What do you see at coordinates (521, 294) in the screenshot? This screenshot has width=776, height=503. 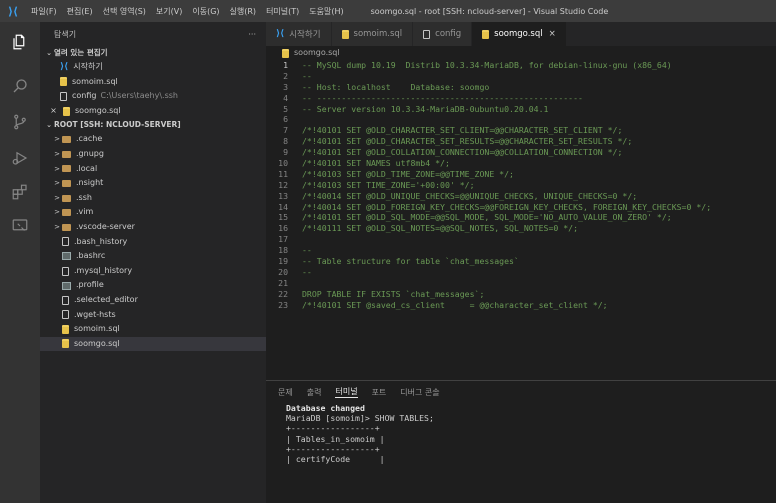 I see `code-line: 22 DROP TABLE IF EXISTS `chat_messages`;` at bounding box center [521, 294].